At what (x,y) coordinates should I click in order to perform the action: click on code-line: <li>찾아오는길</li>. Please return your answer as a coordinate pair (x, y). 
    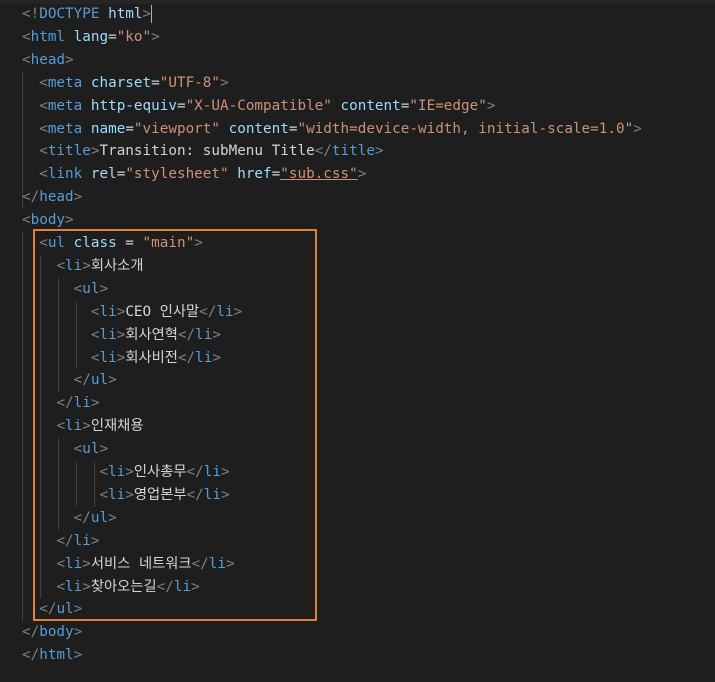
    Looking at the image, I should click on (110, 587).